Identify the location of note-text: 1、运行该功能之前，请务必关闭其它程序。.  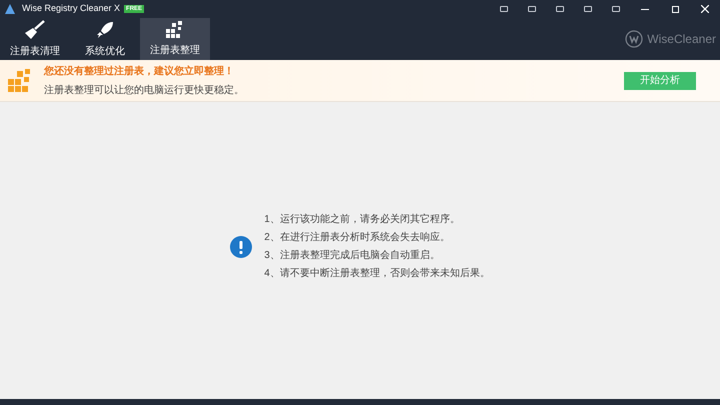
(362, 219).